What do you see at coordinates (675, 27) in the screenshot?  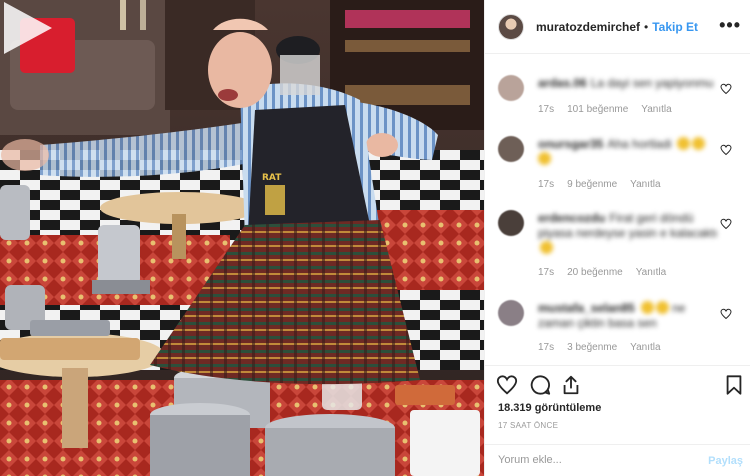 I see `follow-button: Takip Et` at bounding box center [675, 27].